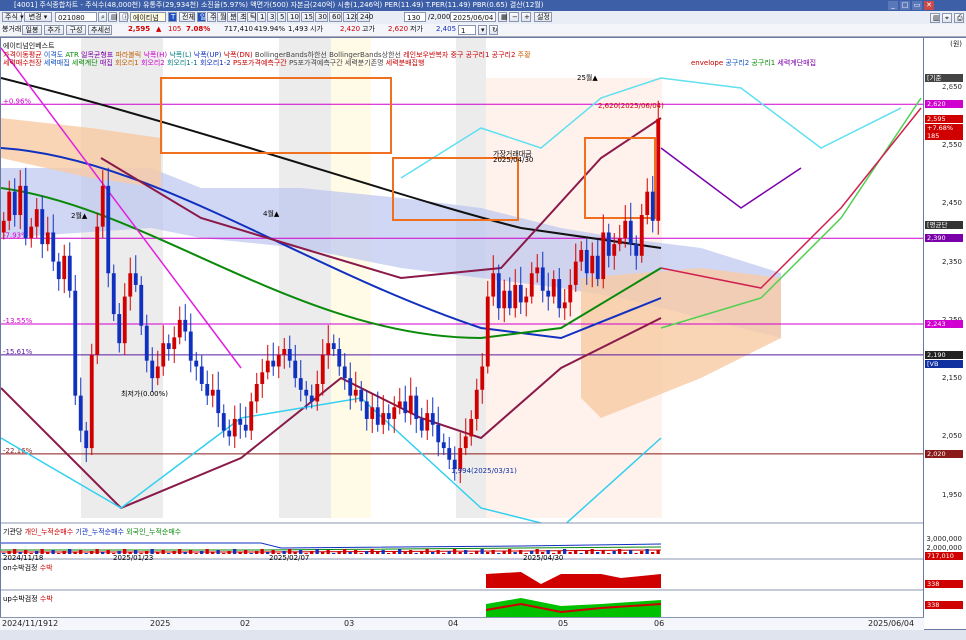 The image size is (966, 640). Describe the element at coordinates (128, 63) in the screenshot. I see `legend-item-r2-4: 회오리1` at that location.